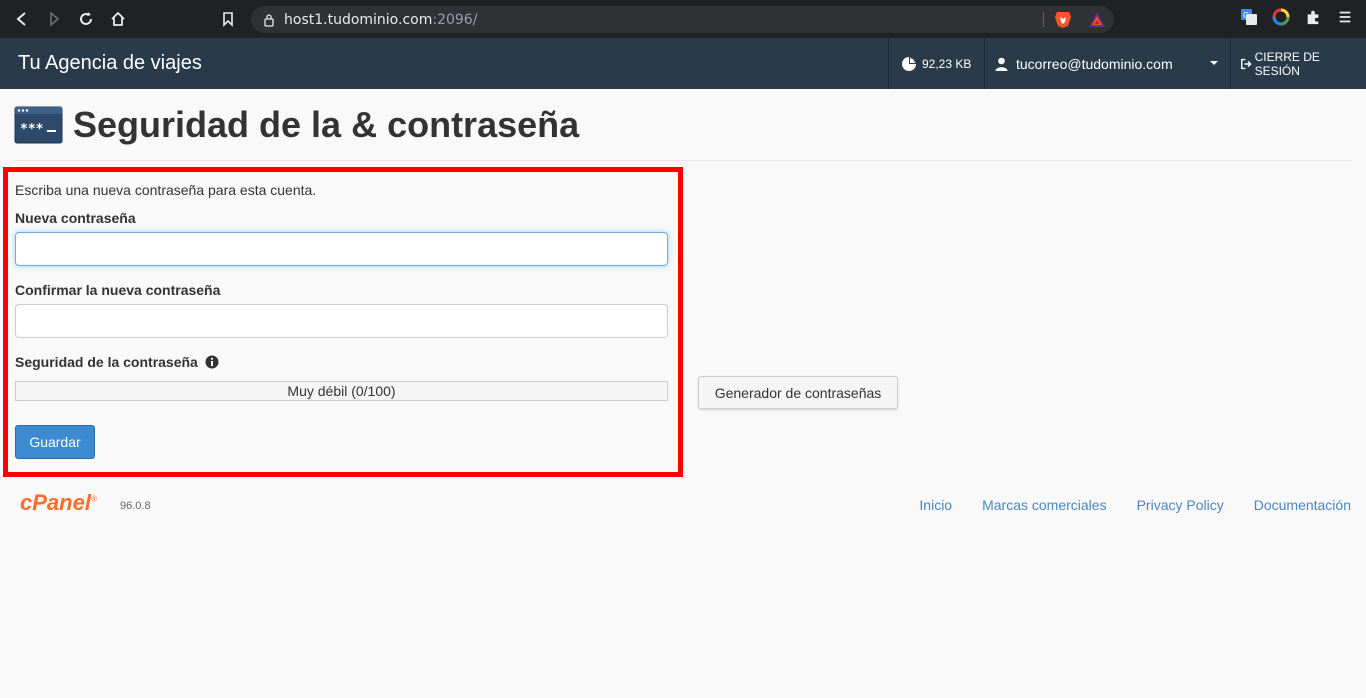 The height and width of the screenshot is (698, 1366). Describe the element at coordinates (1345, 17) in the screenshot. I see `menu-icon` at that location.